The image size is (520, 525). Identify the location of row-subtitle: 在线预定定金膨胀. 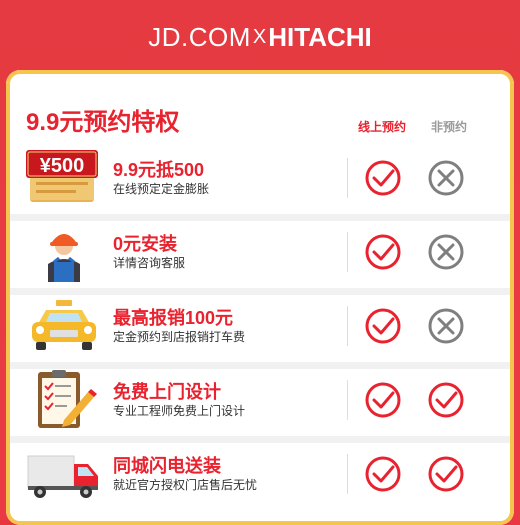
(161, 189).